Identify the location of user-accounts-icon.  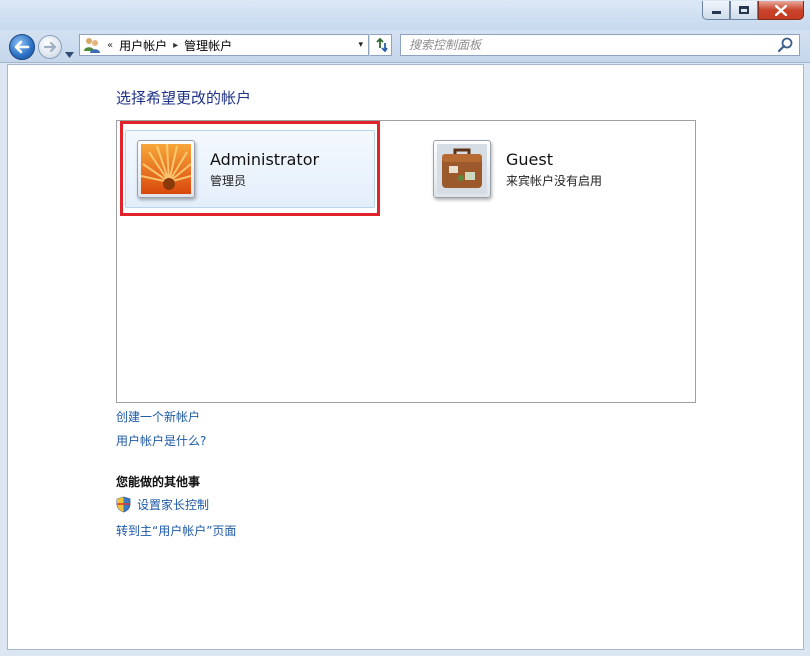
(92, 45).